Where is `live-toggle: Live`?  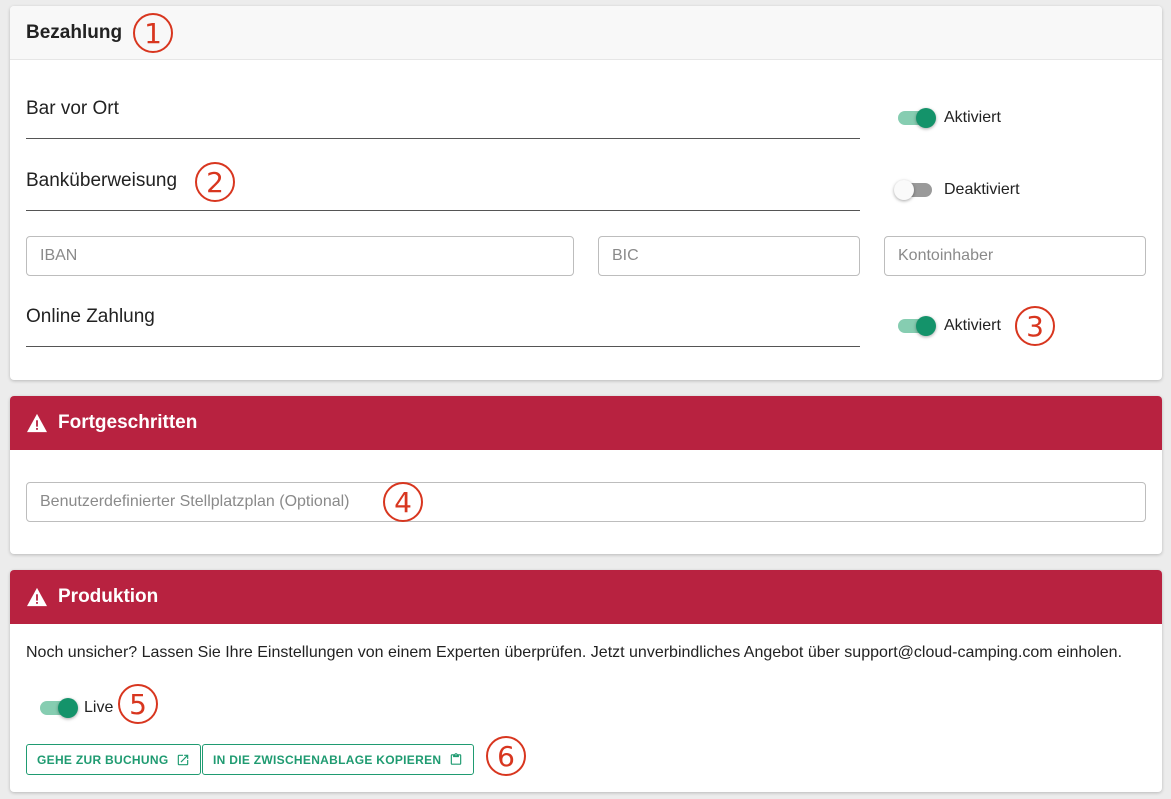 live-toggle: Live is located at coordinates (77, 708).